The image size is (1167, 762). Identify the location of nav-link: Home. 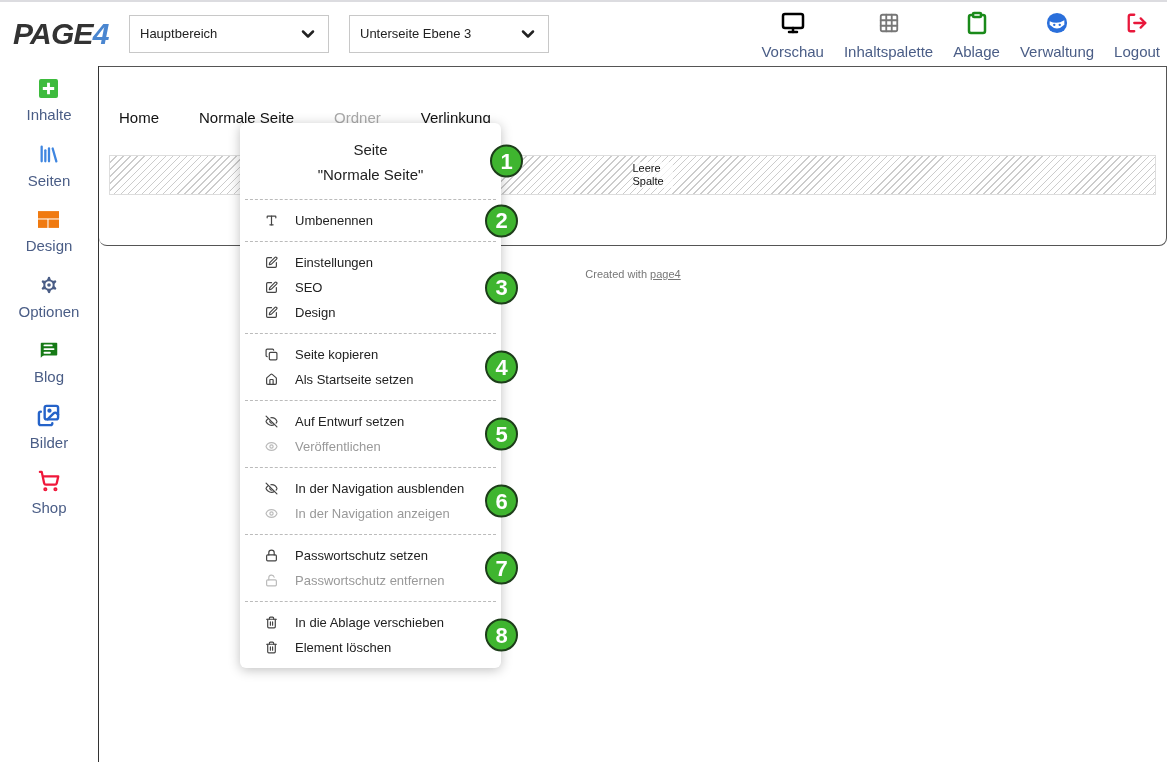
(139, 119).